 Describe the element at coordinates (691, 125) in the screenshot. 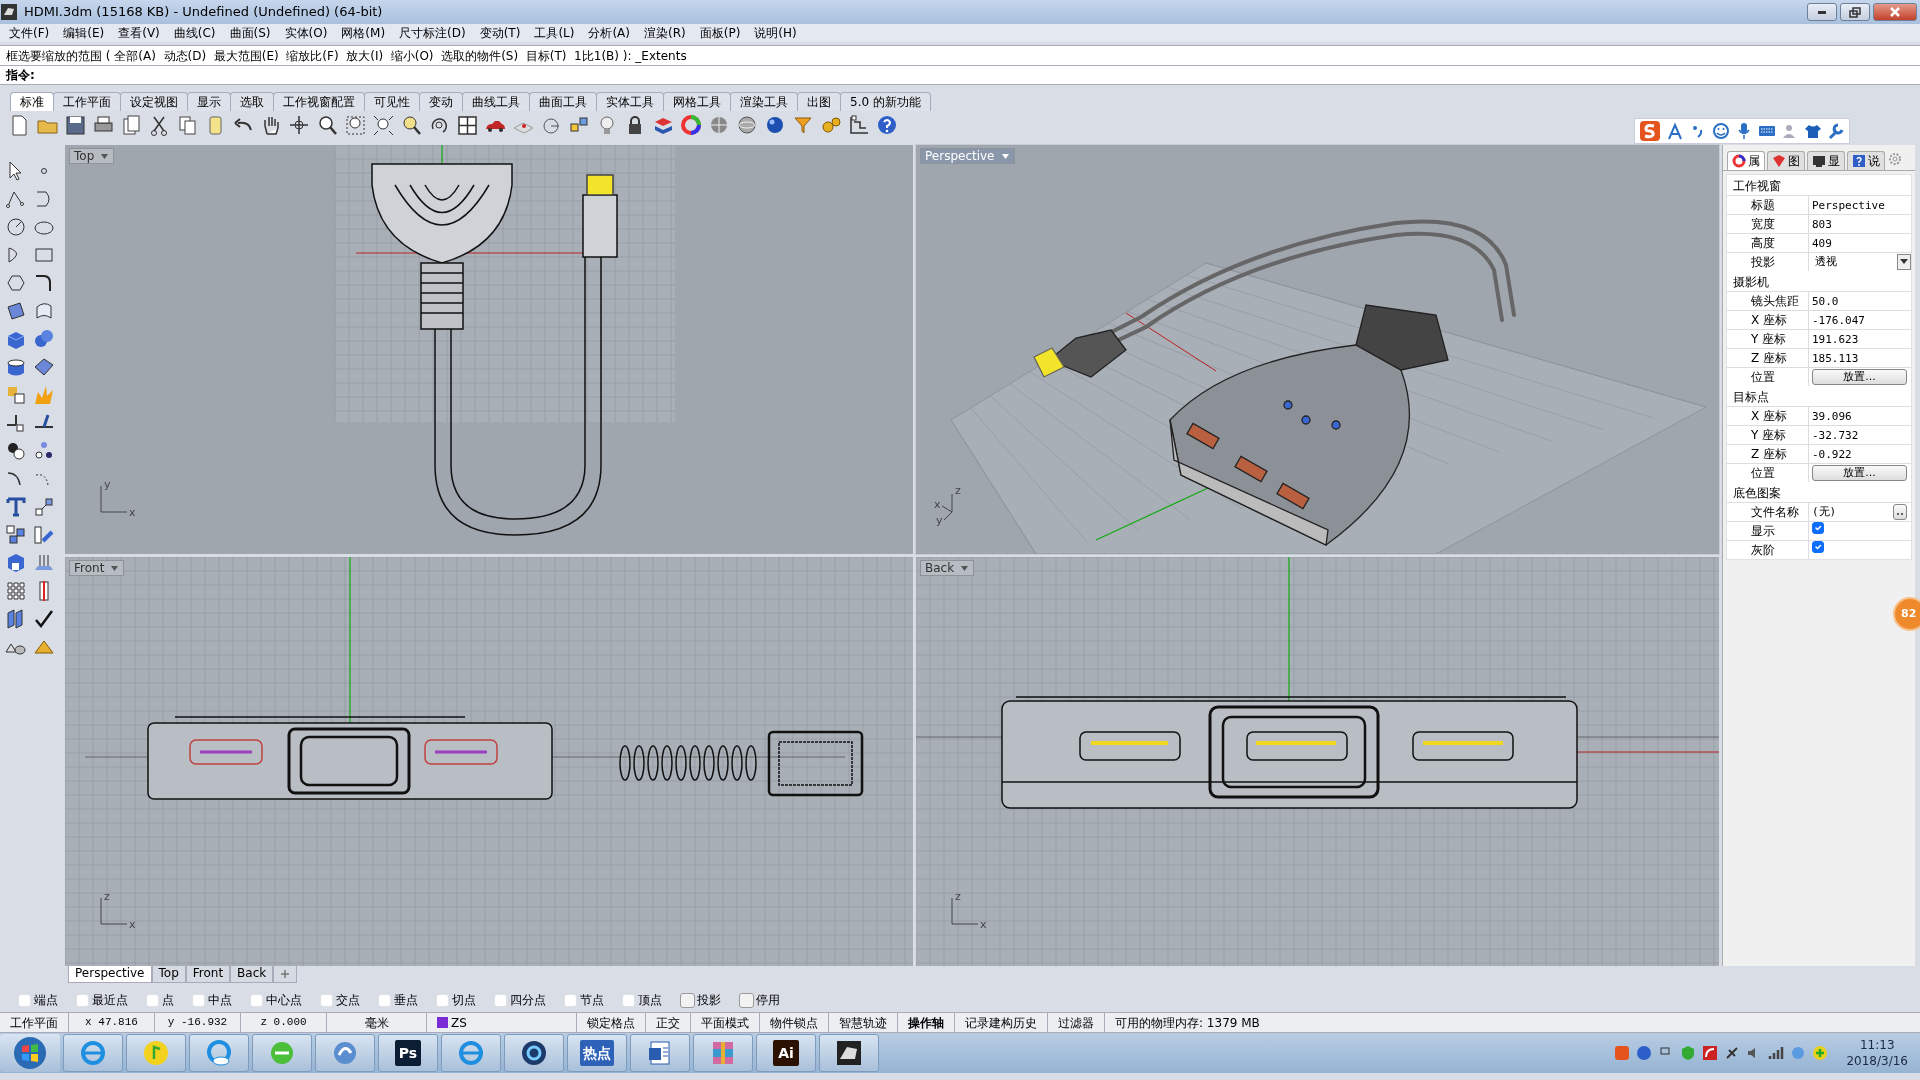

I see `color-wheel-icon` at that location.